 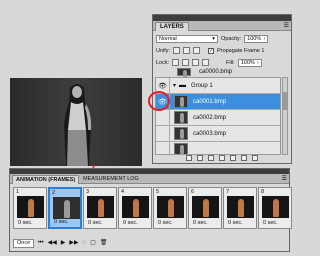 What do you see at coordinates (104, 243) in the screenshot?
I see `trash-icon: 🗑` at bounding box center [104, 243].